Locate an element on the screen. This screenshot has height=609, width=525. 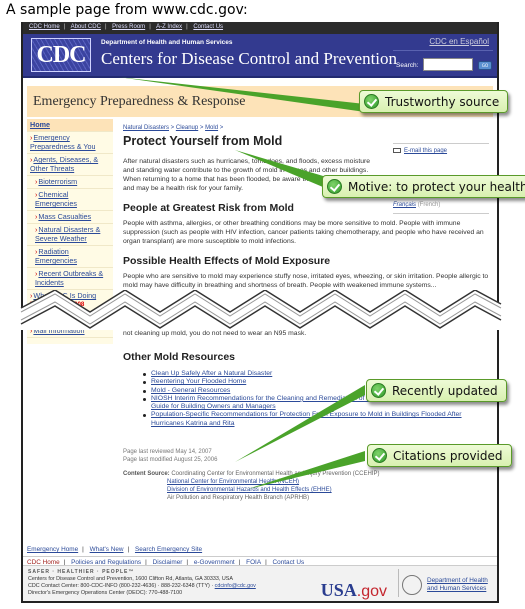
header-divider is located at coordinates (443, 50).